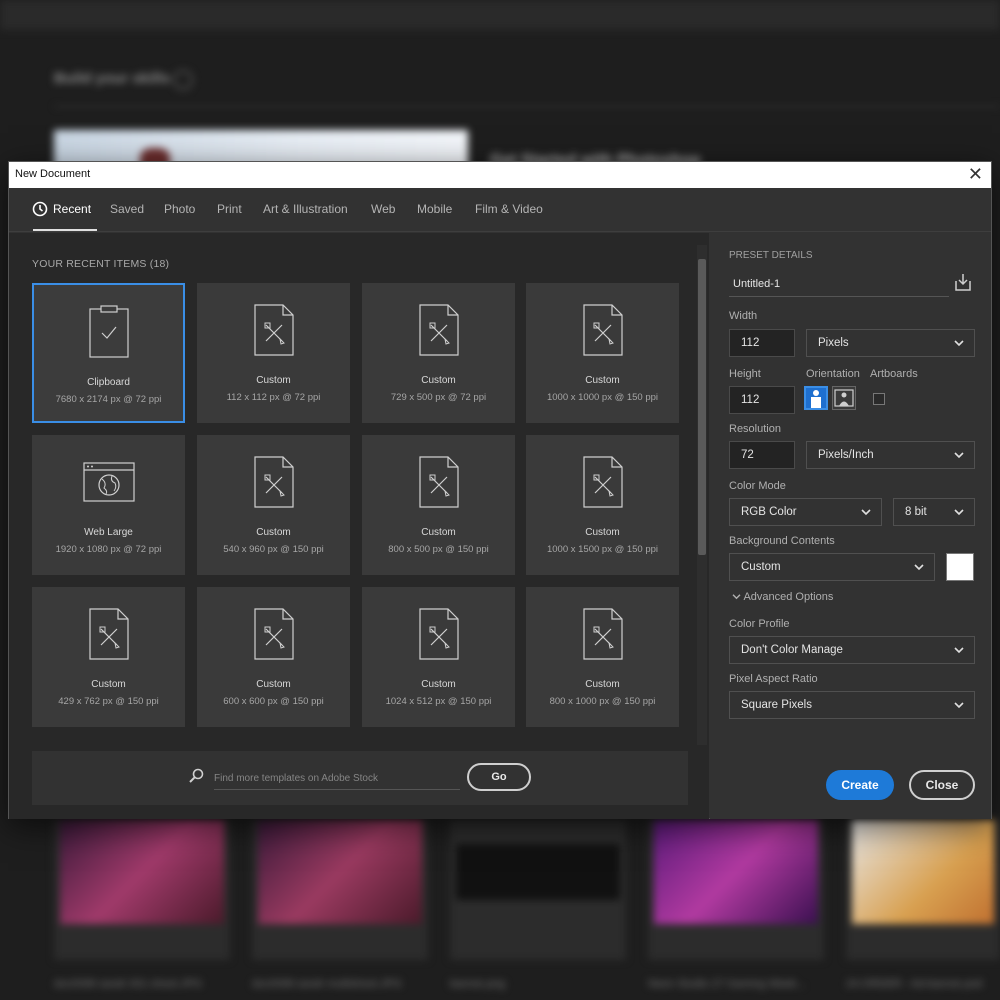  I want to click on tab-mobile: Mobile, so click(434, 209).